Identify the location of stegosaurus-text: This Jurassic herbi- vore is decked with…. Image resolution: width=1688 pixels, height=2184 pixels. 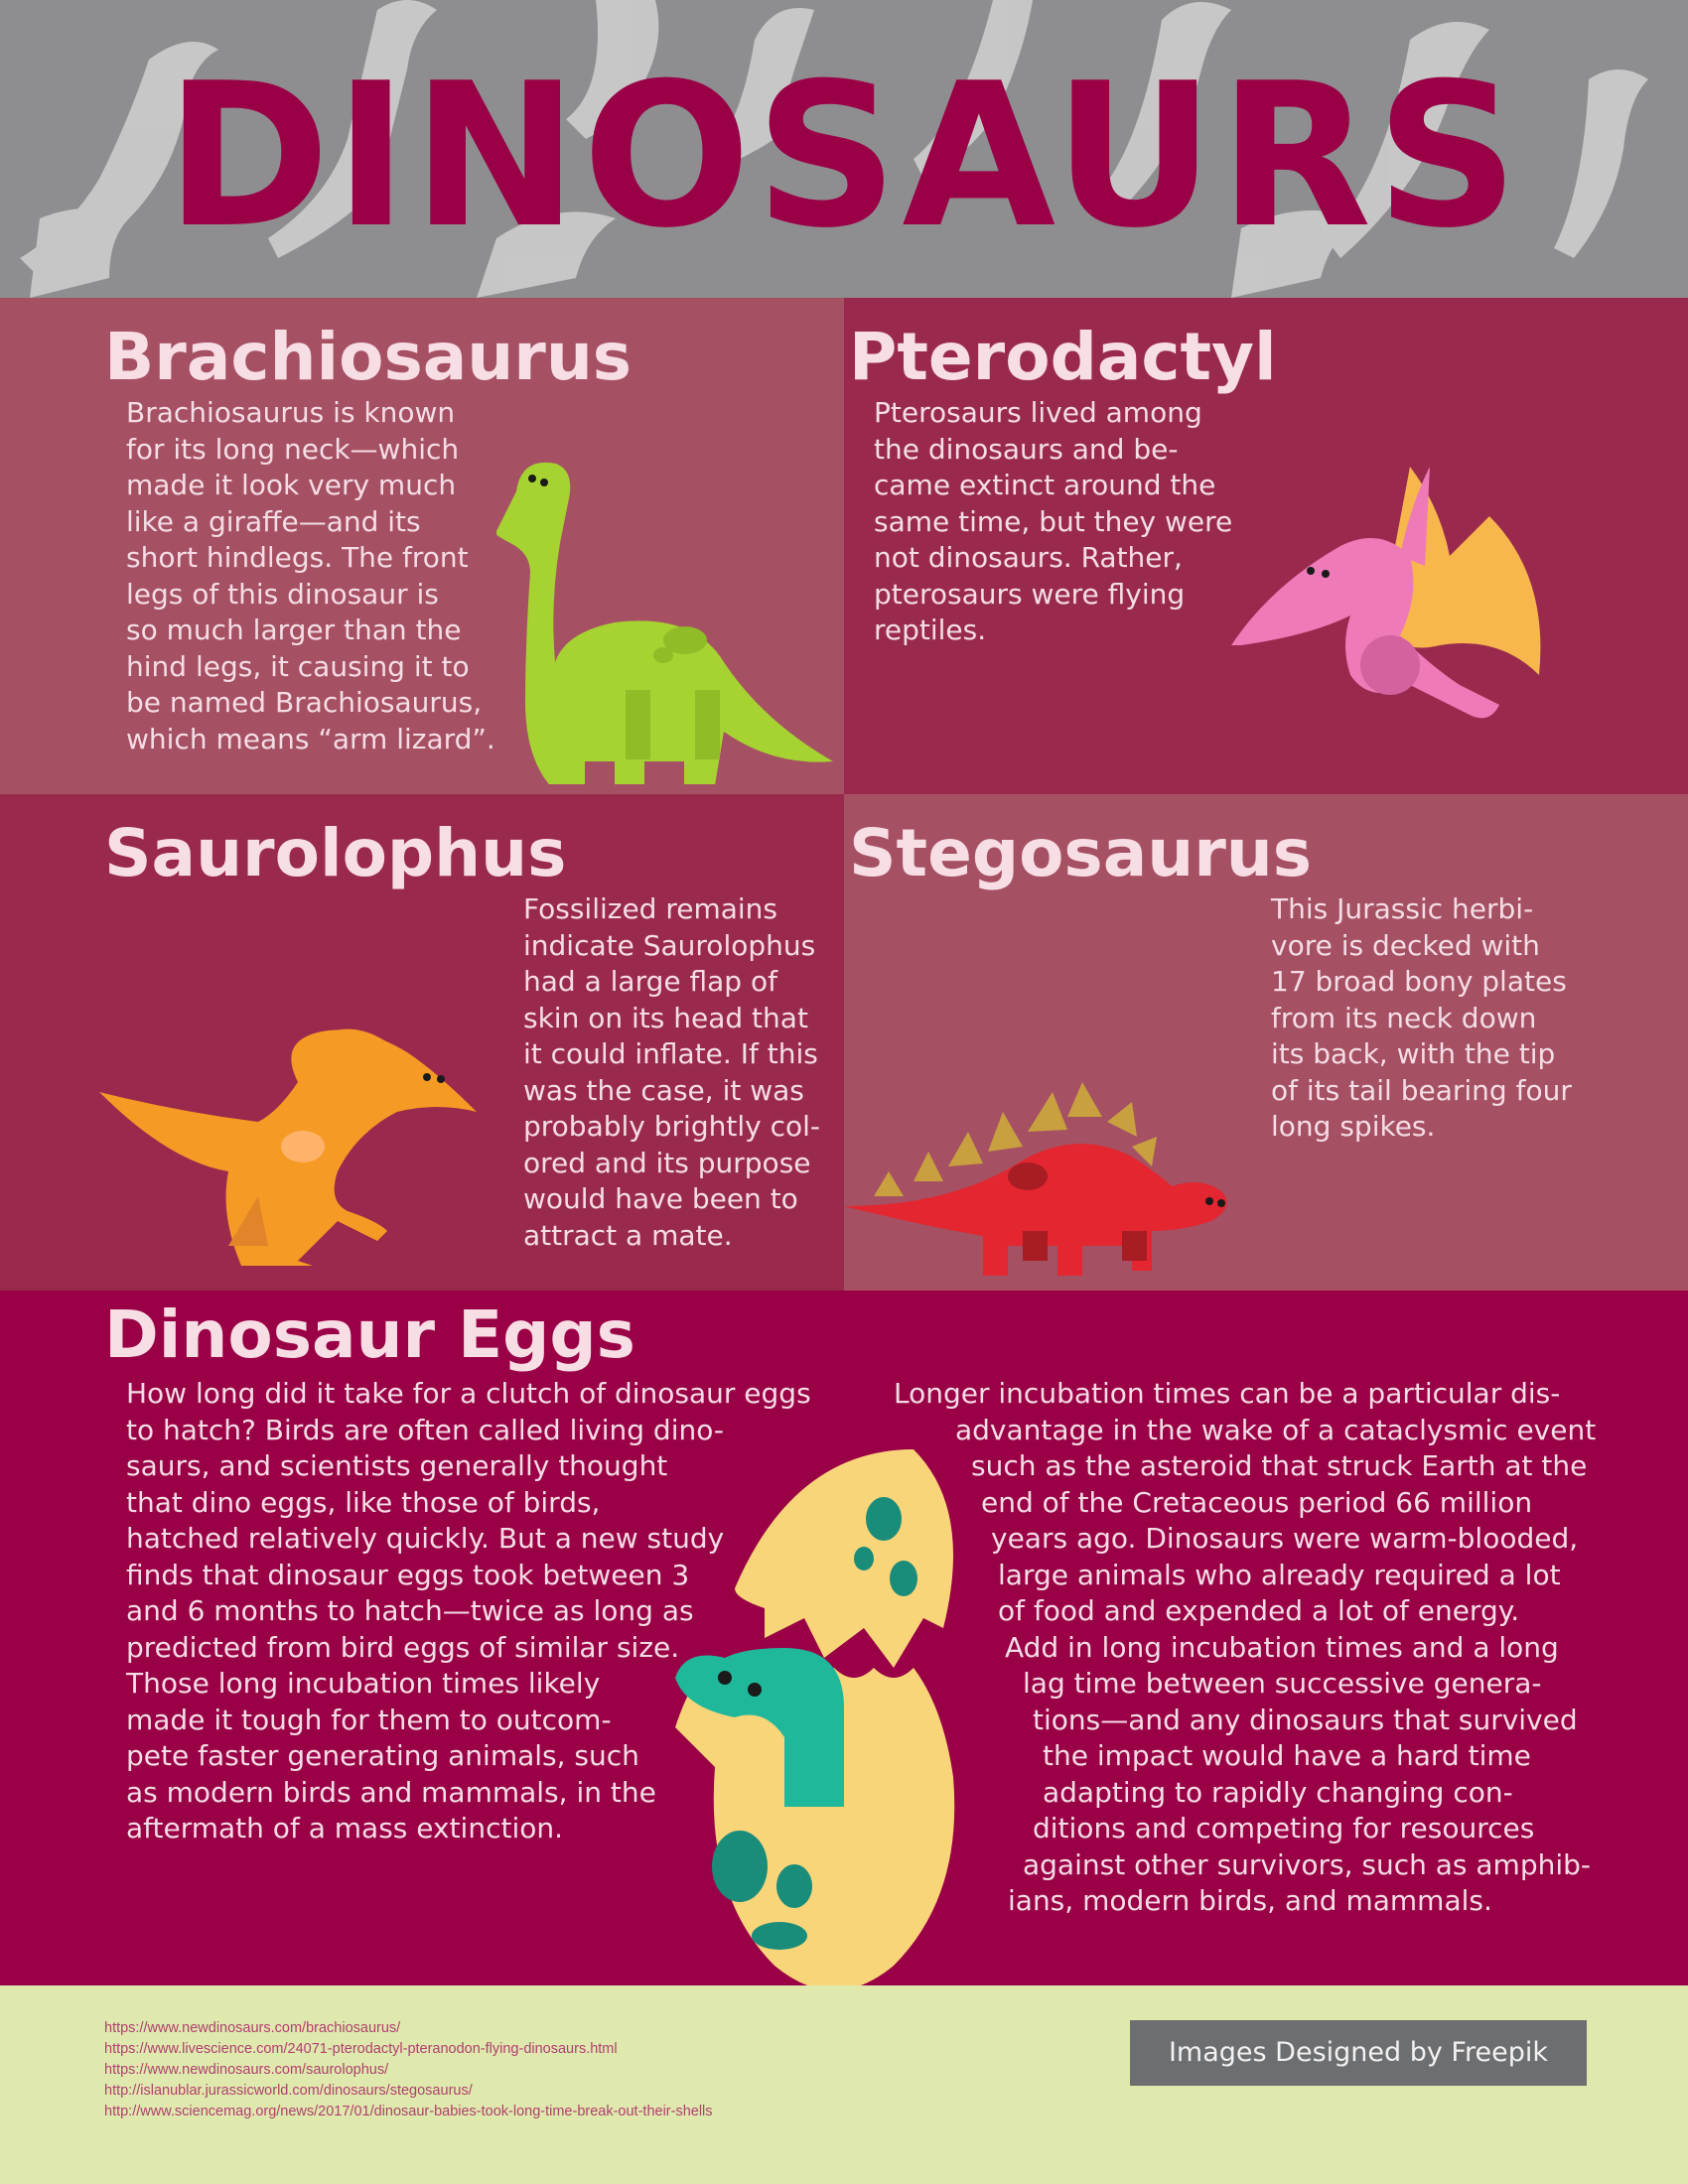
(1421, 1017).